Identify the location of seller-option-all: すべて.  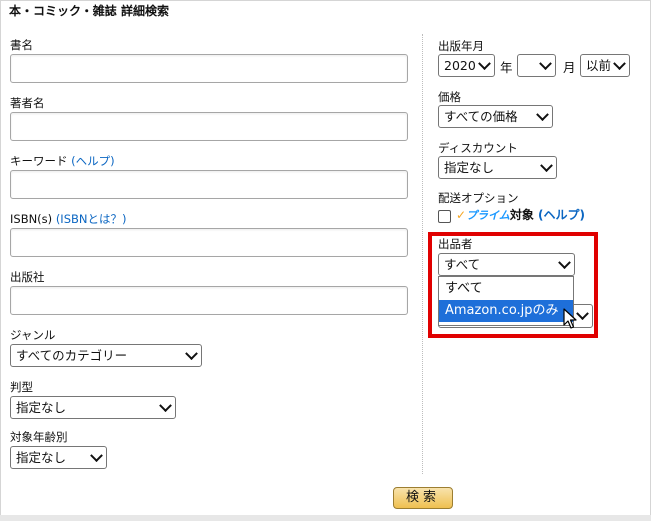
(506, 289).